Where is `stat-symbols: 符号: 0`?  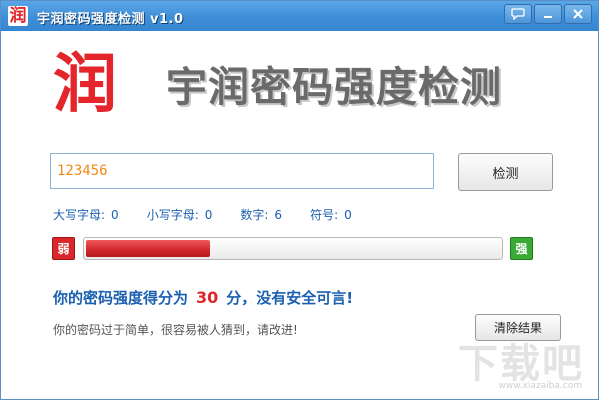
stat-symbols: 符号: 0 is located at coordinates (331, 214).